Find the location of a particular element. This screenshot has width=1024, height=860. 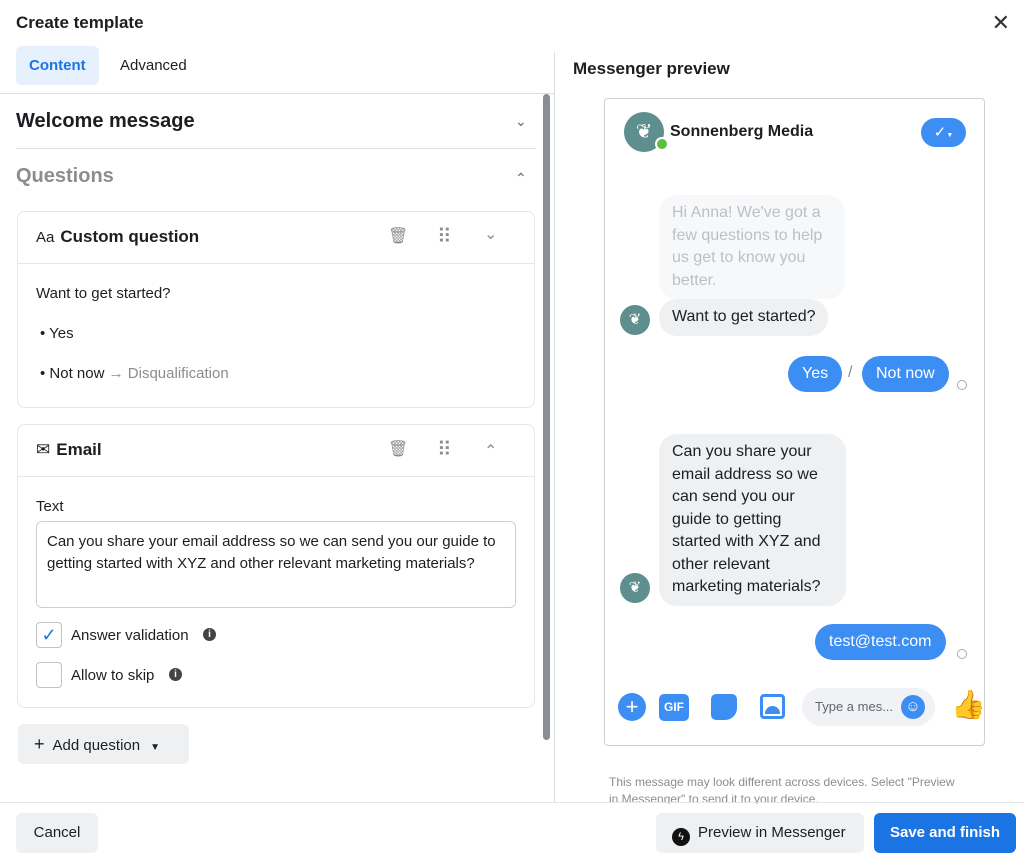

preview-in-messenger-button: ϟ Preview in Messenger is located at coordinates (760, 833).